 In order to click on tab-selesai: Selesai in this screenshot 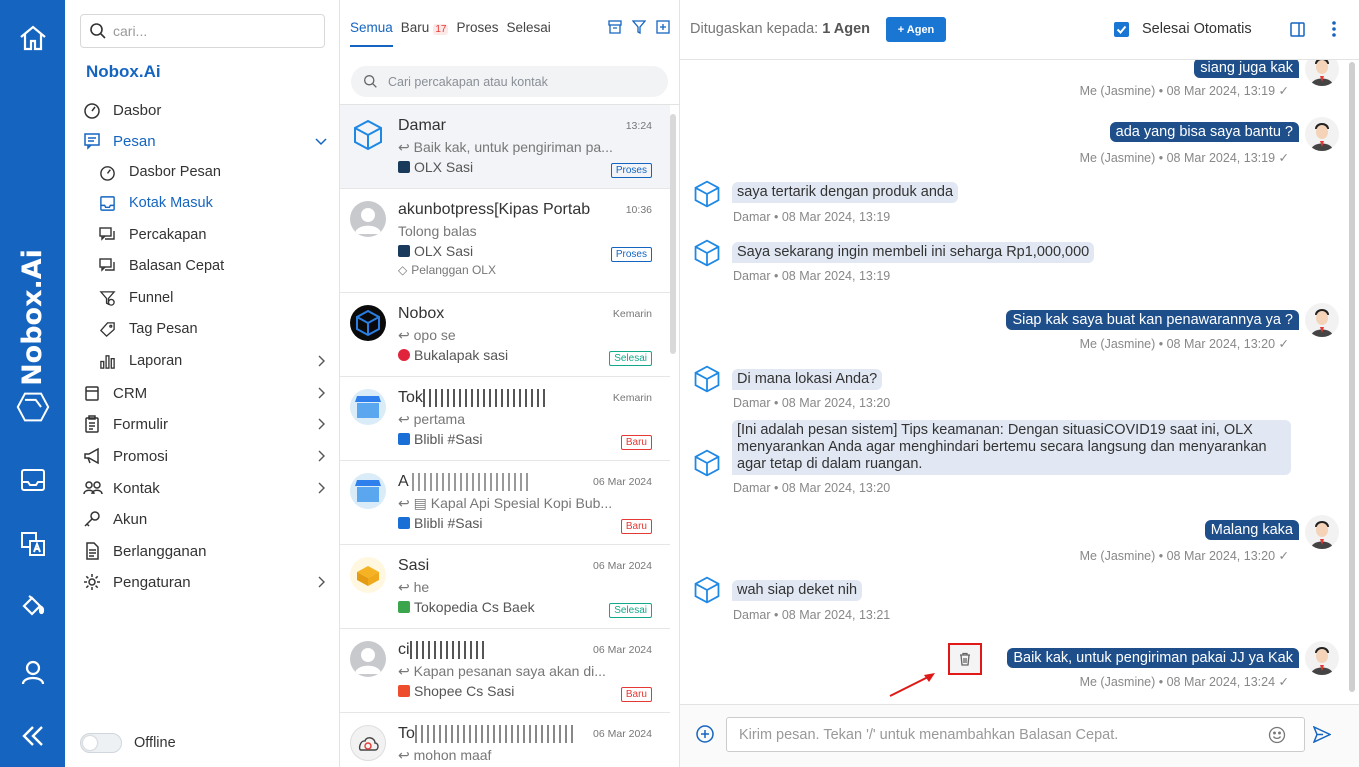, I will do `click(528, 33)`.